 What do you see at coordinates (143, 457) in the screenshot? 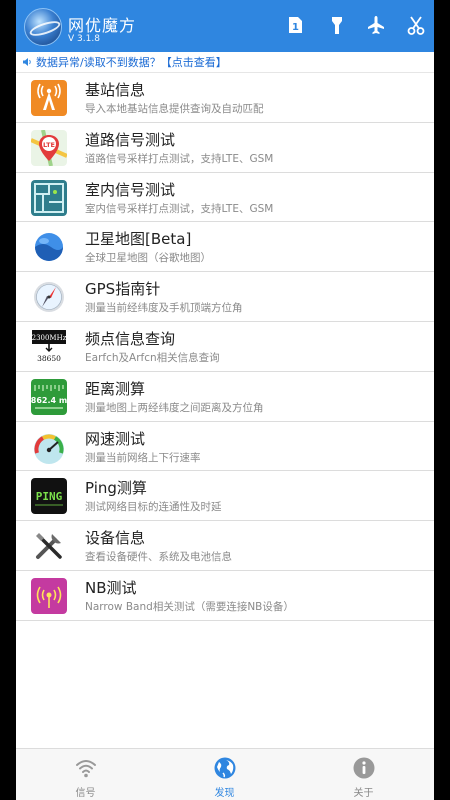
I see `item-subtitle: 测量当前网络上下行速率` at bounding box center [143, 457].